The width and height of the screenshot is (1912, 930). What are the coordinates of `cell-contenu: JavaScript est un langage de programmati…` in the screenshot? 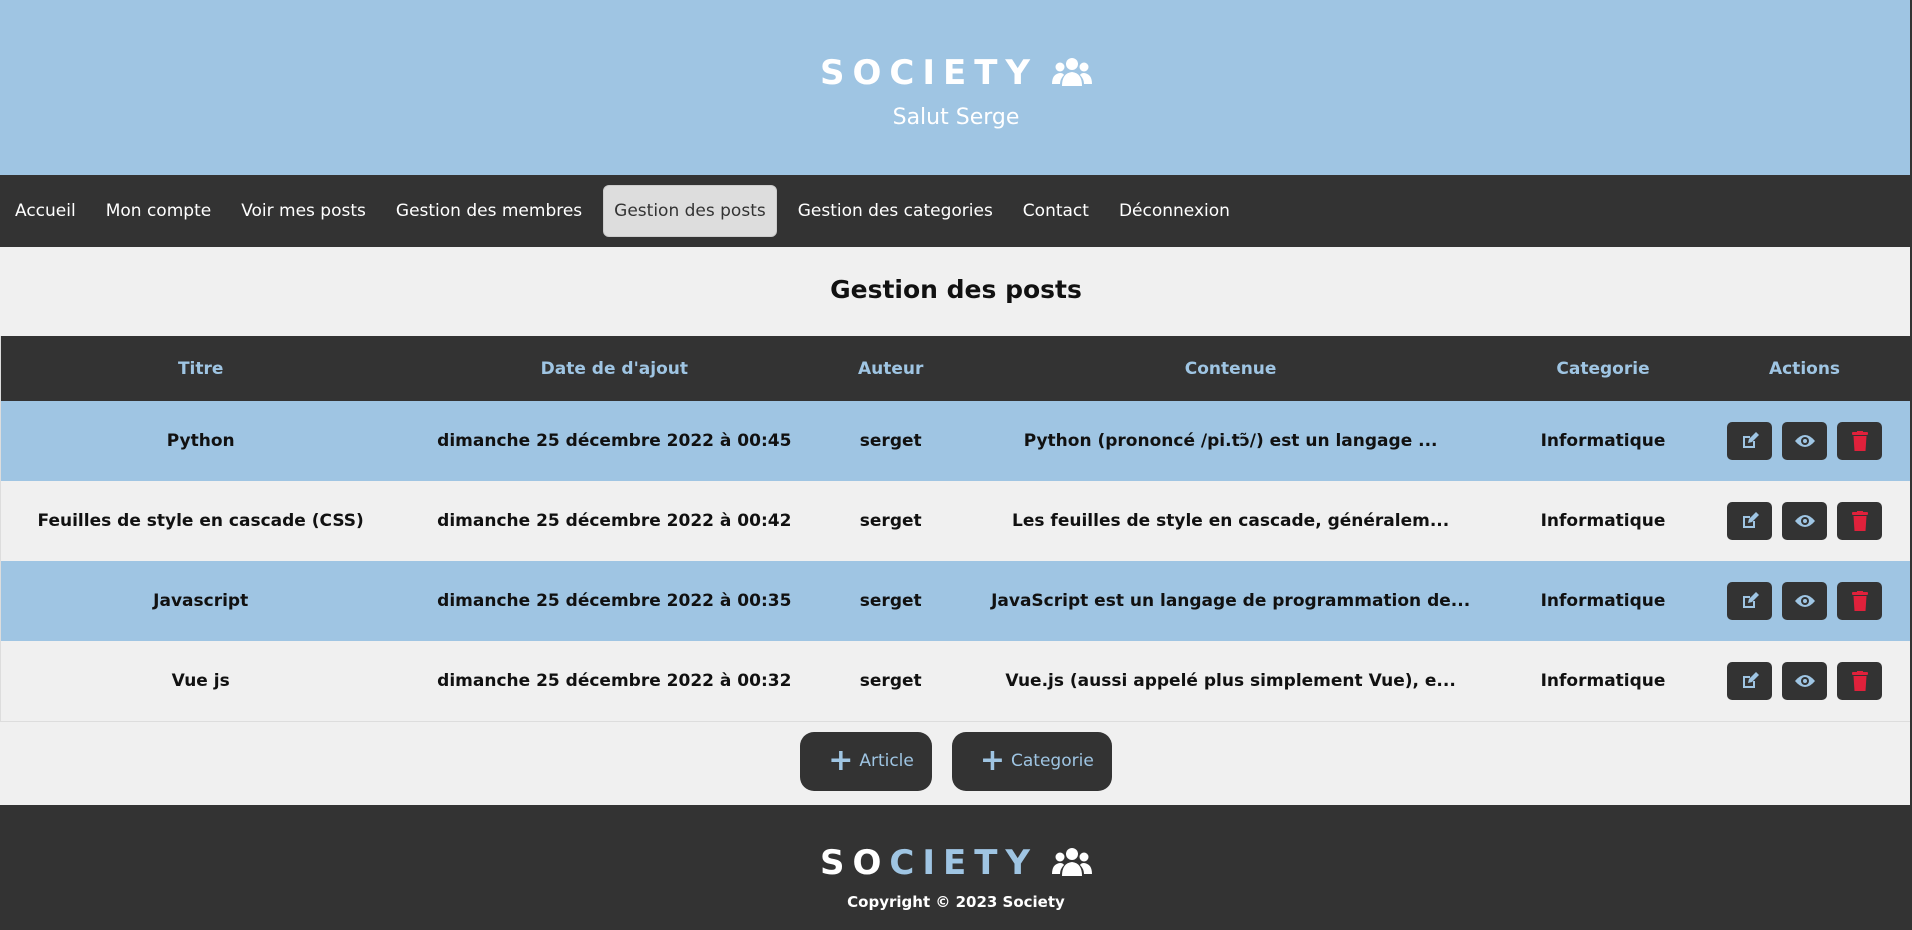 It's located at (1231, 601).